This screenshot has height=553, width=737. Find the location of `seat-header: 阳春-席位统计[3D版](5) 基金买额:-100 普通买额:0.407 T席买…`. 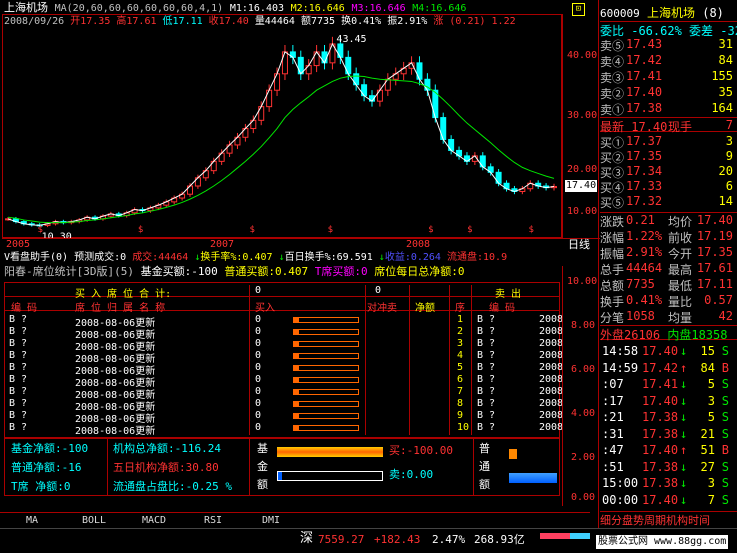

seat-header: 阳春-席位统计[3D版](5) 基金买额:-100 普通买额:0.407 T席买… is located at coordinates (234, 272).